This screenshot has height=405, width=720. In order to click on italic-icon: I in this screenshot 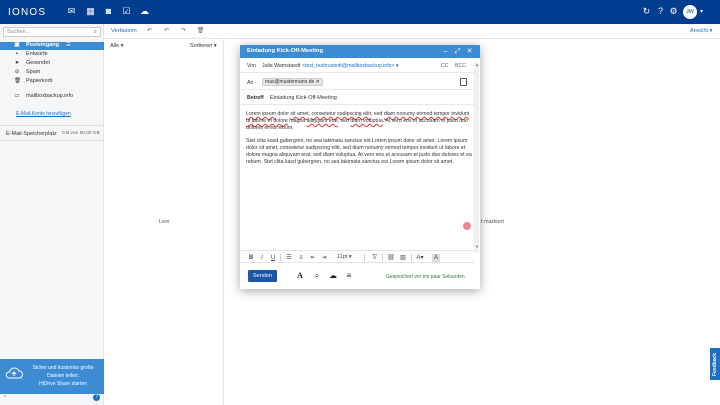, I will do `click(262, 258)`.